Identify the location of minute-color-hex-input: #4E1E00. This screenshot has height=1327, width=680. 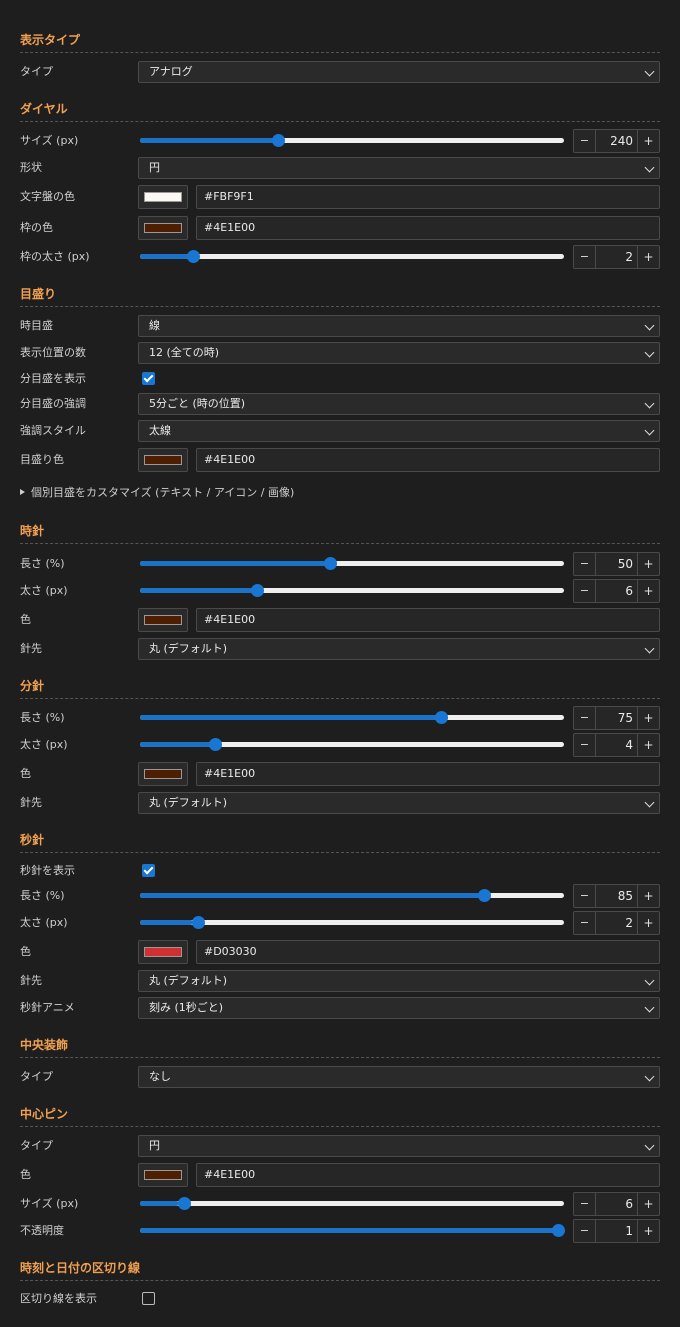
(428, 774).